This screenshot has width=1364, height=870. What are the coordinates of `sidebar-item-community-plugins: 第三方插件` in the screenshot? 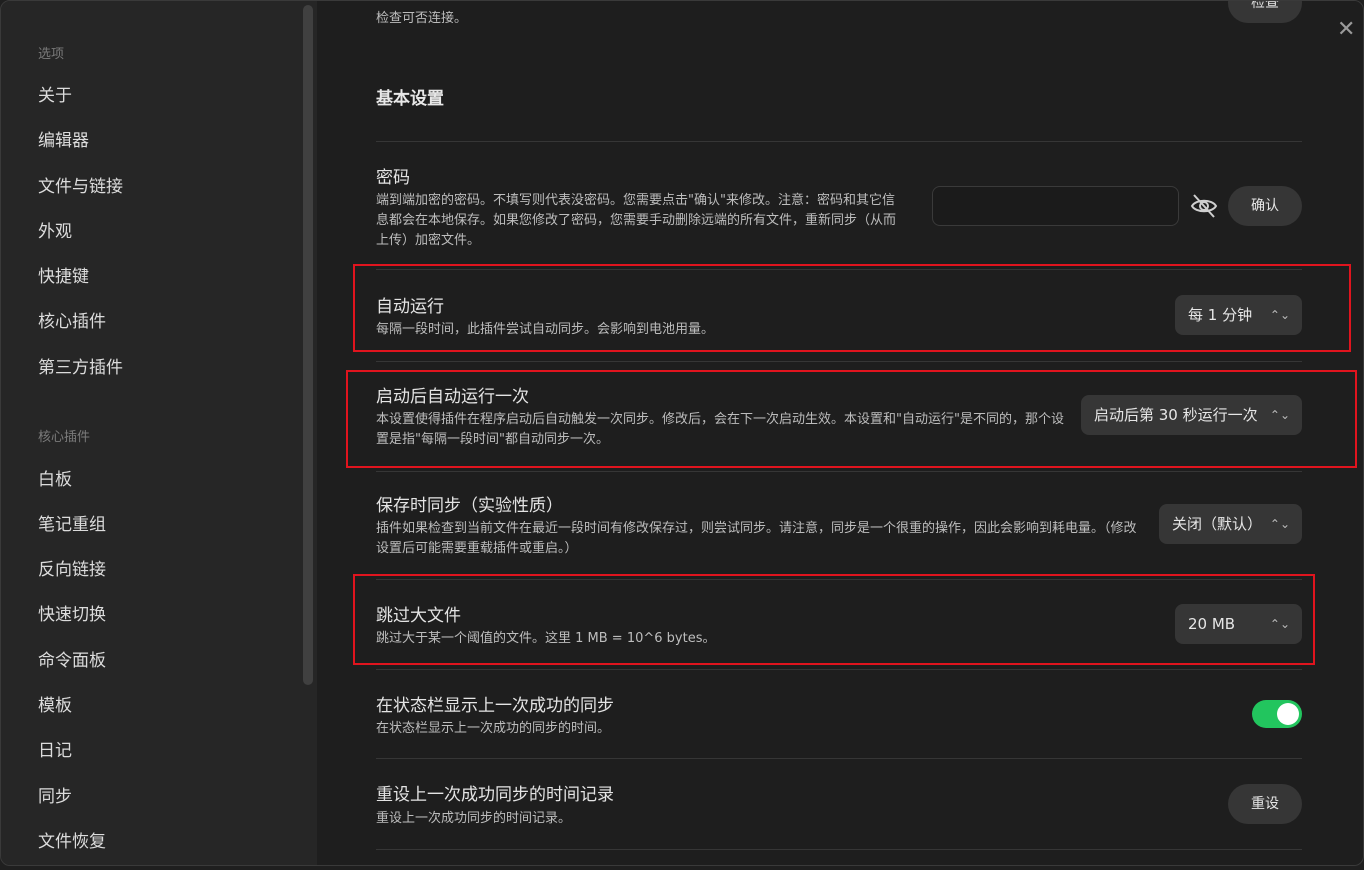 It's located at (80, 365).